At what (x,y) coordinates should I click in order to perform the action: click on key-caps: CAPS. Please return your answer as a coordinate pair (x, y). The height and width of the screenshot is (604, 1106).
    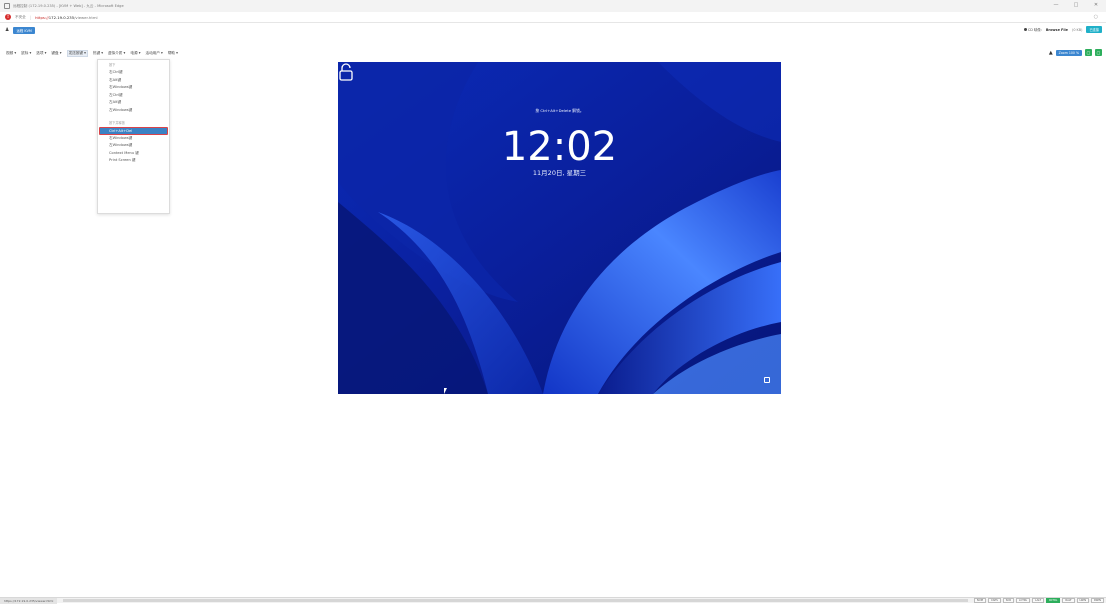
    Looking at the image, I should click on (994, 600).